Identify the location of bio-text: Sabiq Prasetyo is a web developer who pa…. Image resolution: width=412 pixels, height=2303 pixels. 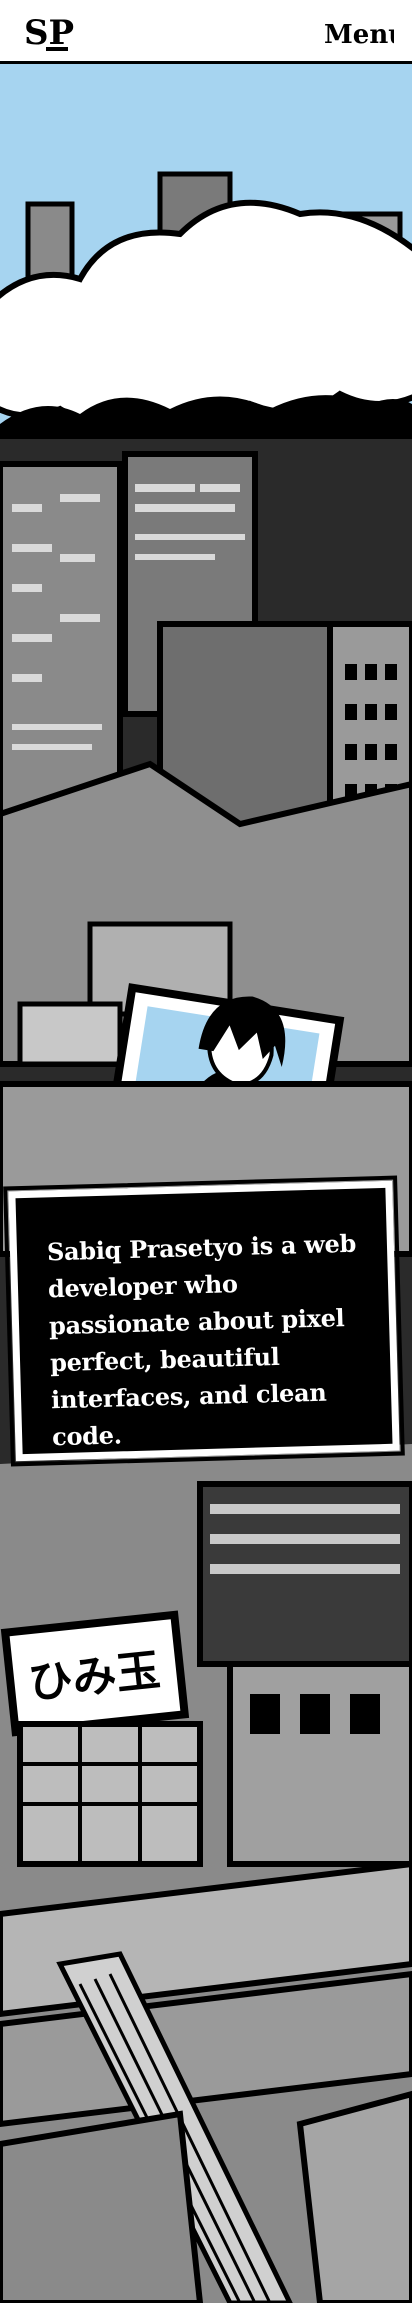
(201, 1340).